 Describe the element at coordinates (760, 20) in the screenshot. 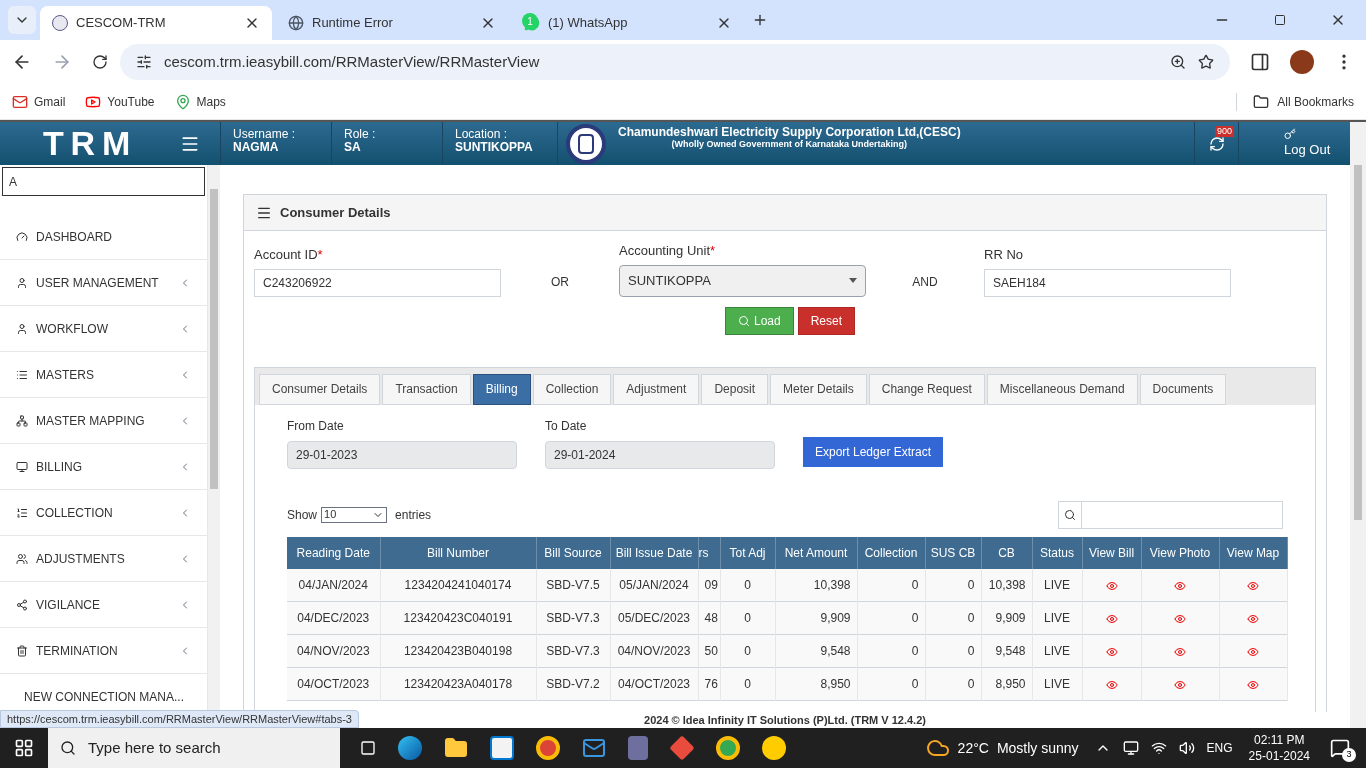

I see `new-tab-icon` at that location.